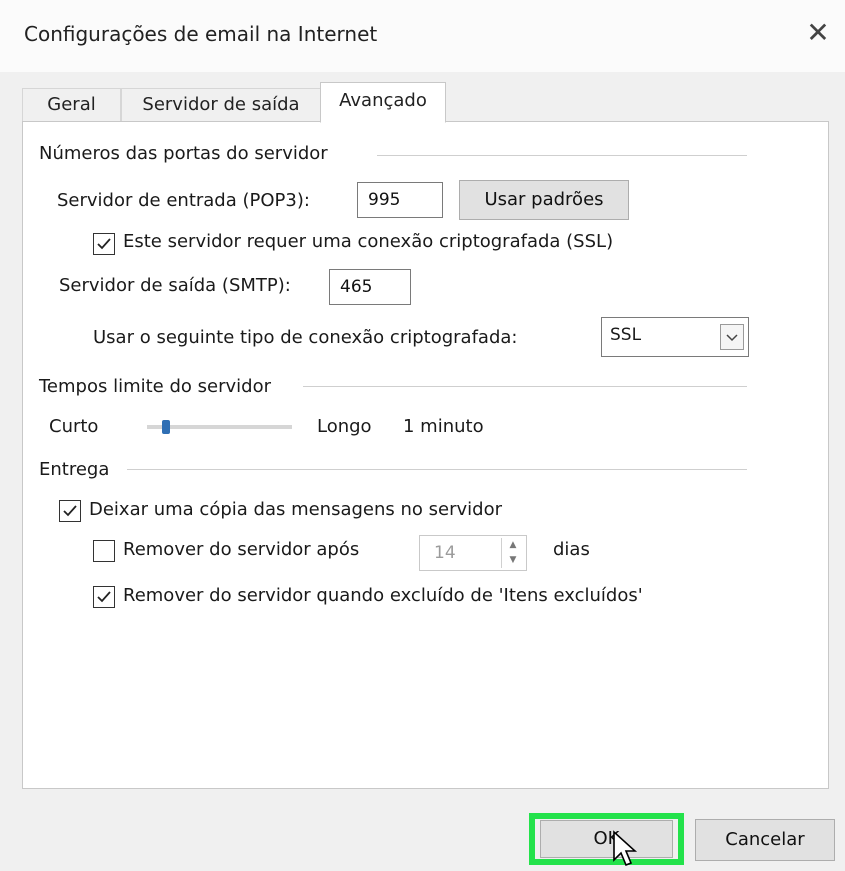 The width and height of the screenshot is (845, 871). Describe the element at coordinates (445, 553) in the screenshot. I see `remove-after-days-value: 14` at that location.